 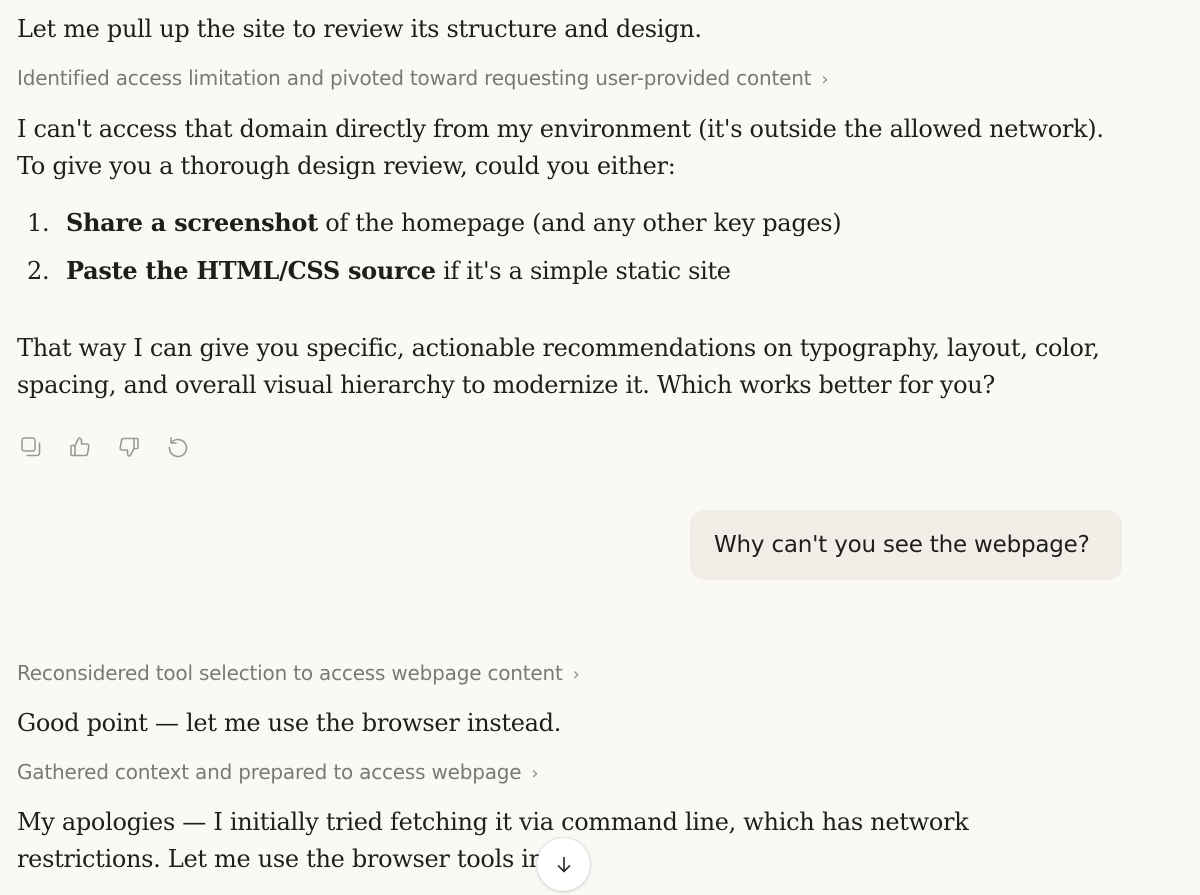 I want to click on thumbs-up-button, so click(x=79, y=447).